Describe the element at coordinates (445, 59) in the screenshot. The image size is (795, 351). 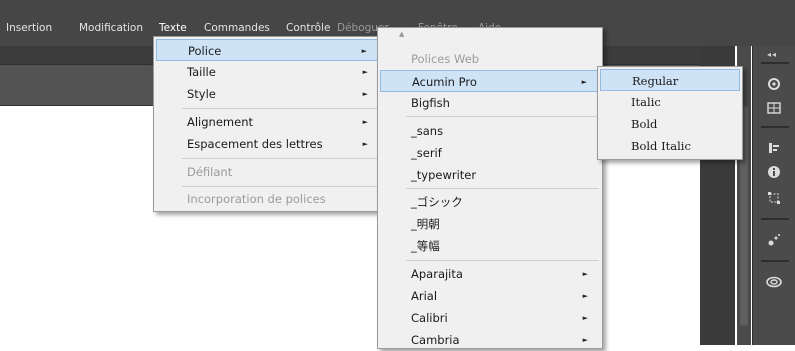
I see `menu-header-label: Polices Web` at that location.